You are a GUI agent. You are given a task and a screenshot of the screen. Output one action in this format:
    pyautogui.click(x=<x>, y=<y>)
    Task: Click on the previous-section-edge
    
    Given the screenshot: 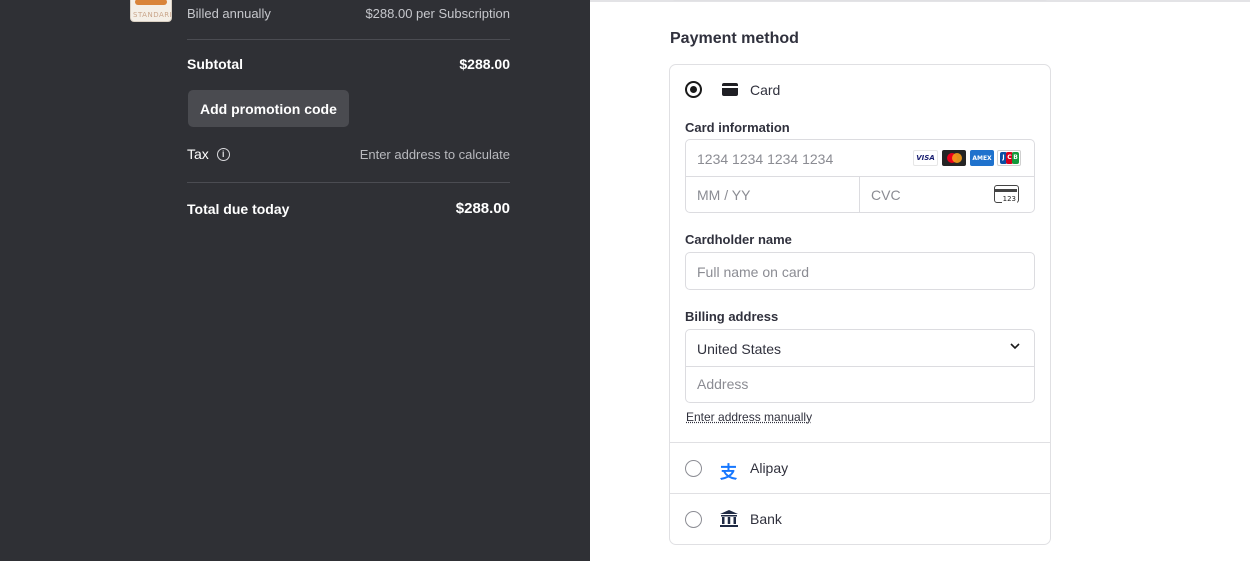 What is the action you would take?
    pyautogui.click(x=860, y=0)
    